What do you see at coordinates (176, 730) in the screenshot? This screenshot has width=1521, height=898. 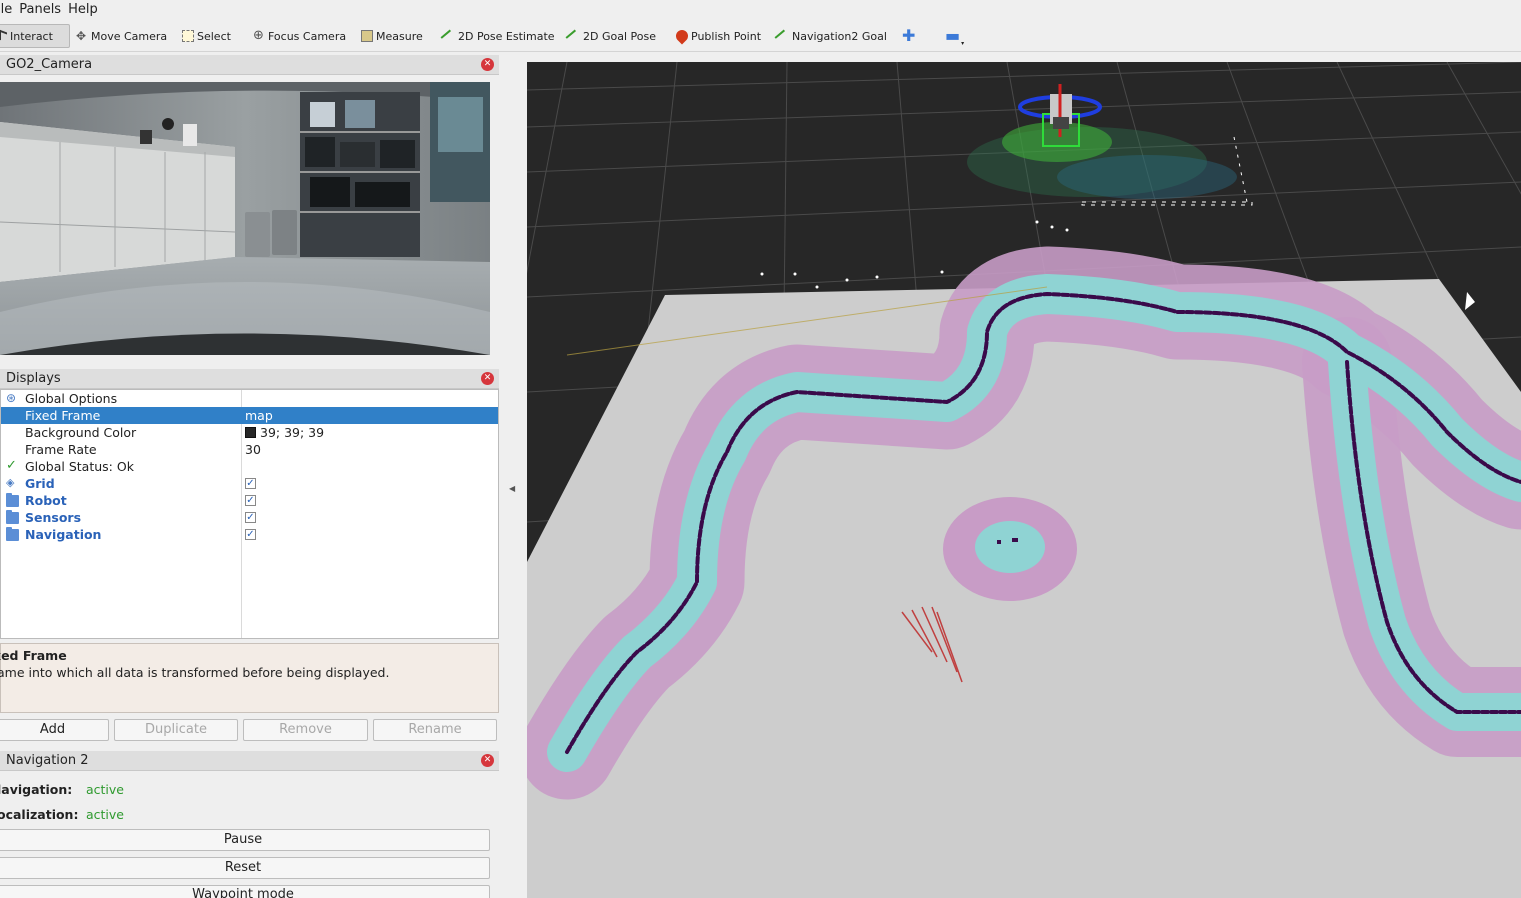 I see `duplicate-display-button: Duplicate` at bounding box center [176, 730].